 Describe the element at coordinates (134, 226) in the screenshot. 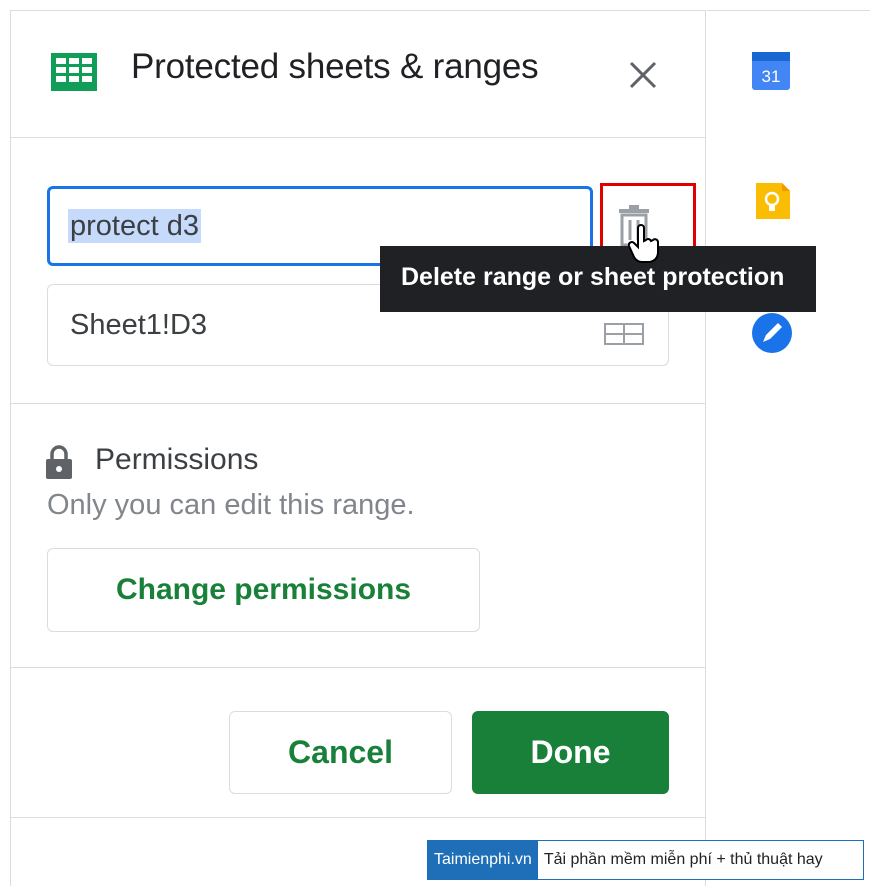

I see `description-value: protect d3` at that location.